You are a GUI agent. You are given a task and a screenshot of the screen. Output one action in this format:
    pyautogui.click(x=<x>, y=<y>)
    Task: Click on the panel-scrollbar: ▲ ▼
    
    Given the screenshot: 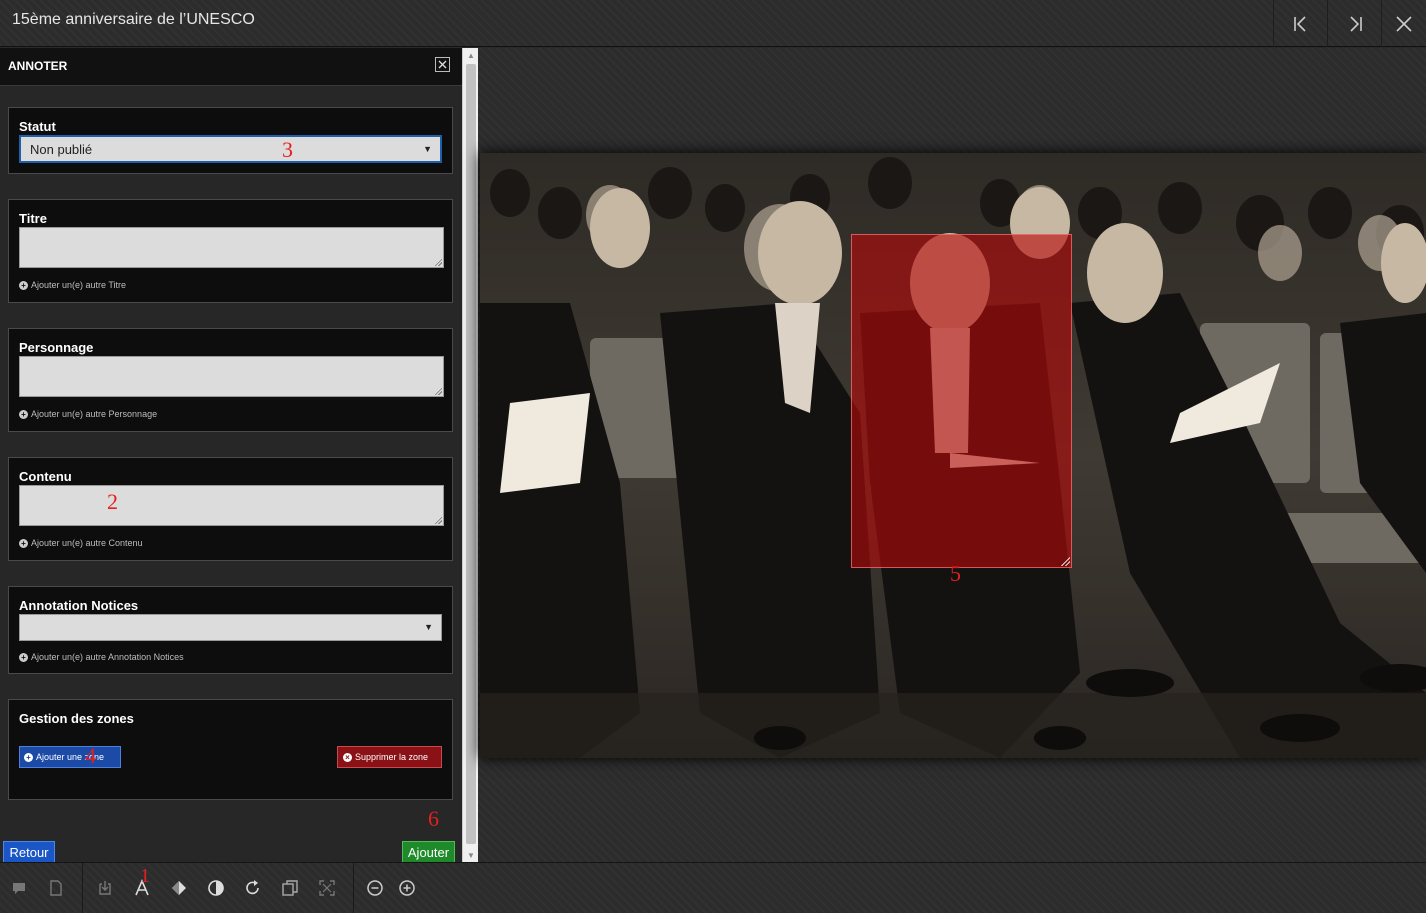 What is the action you would take?
    pyautogui.click(x=470, y=455)
    